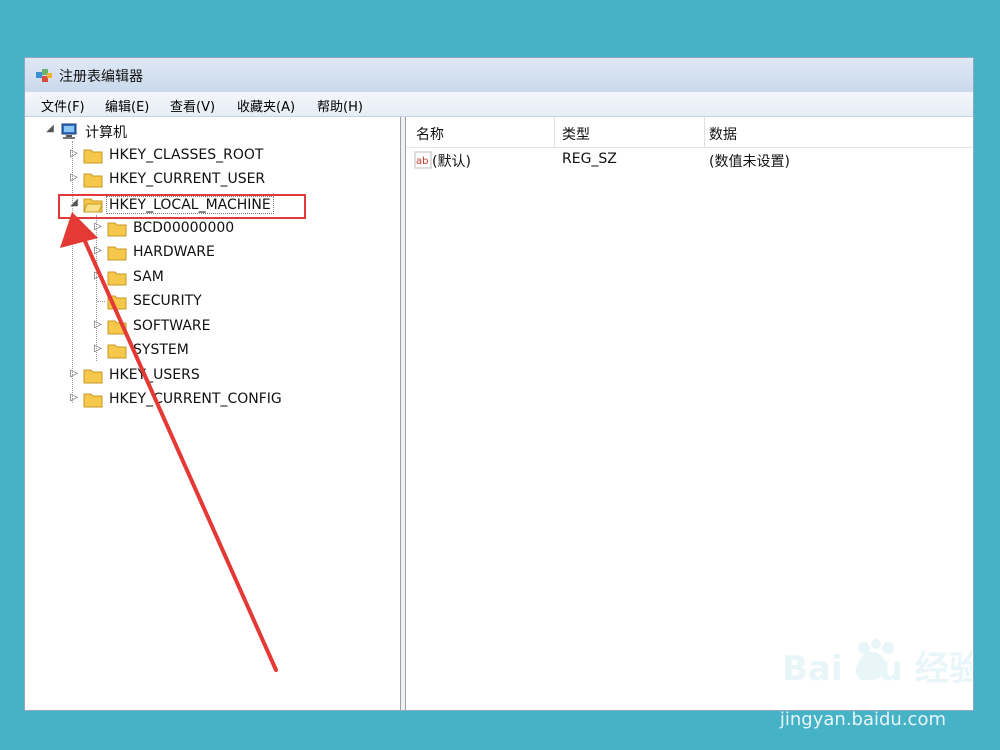  I want to click on menu-help: 帮助(H), so click(340, 105).